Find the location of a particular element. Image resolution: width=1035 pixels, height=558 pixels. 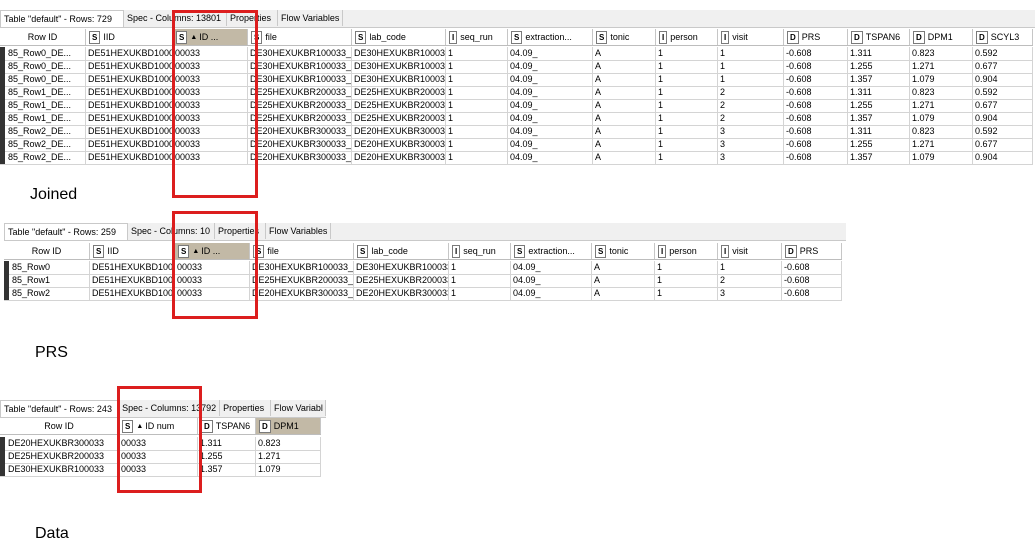

column-header-label: Row ID is located at coordinates (46, 251).